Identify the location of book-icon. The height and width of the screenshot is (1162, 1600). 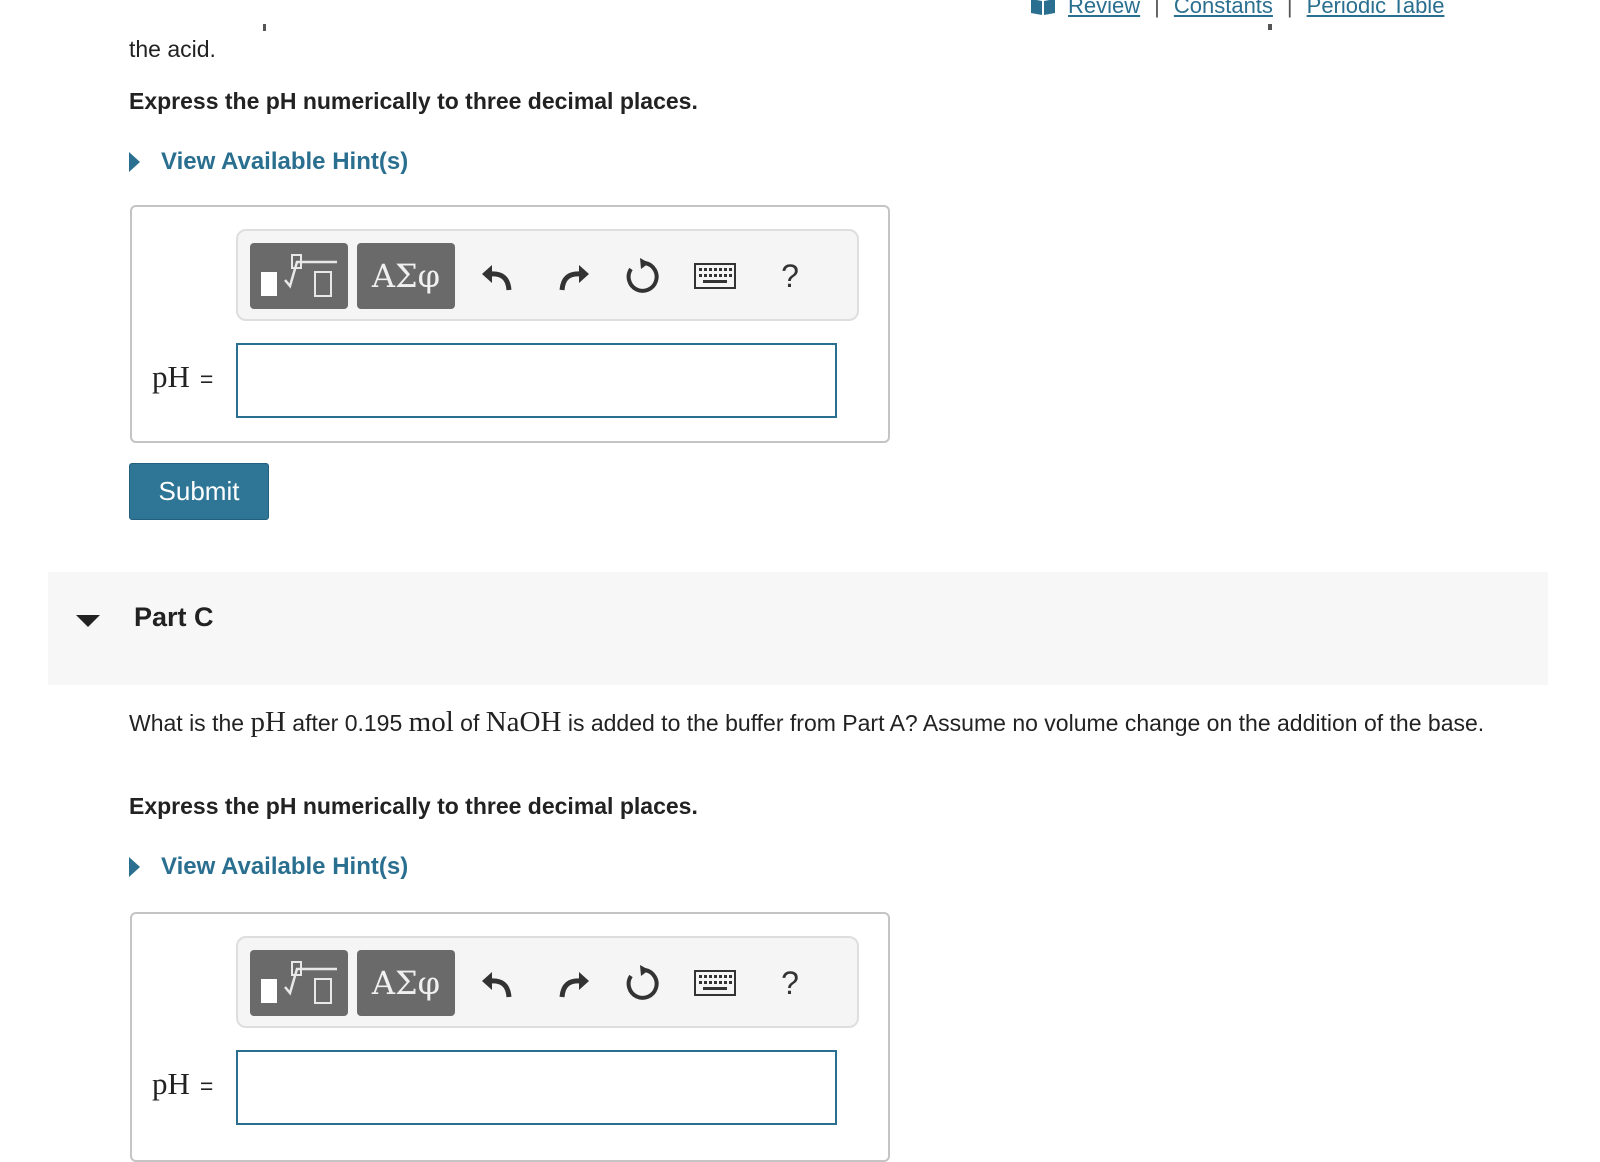
(1043, 8).